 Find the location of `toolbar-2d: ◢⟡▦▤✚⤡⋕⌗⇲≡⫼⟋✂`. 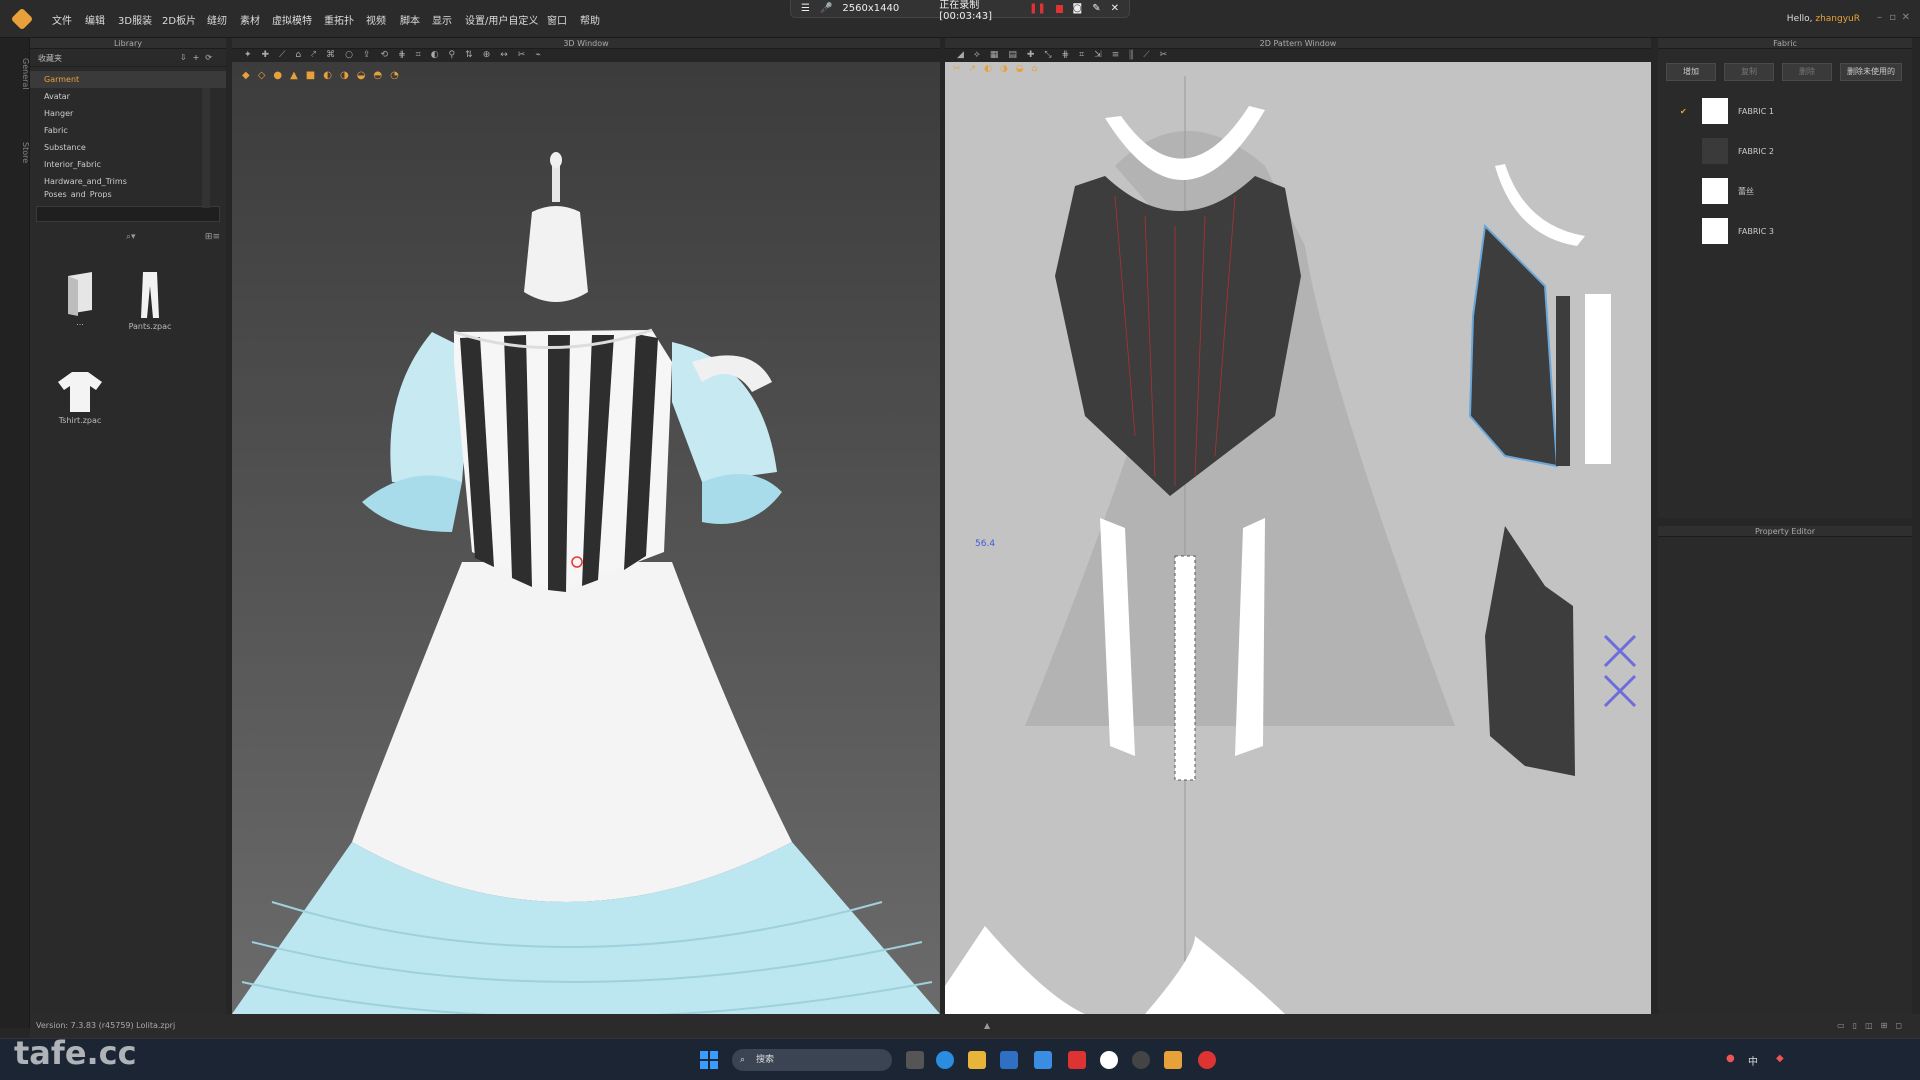

toolbar-2d: ◢⟡▦▤✚⤡⋕⌗⇲≡⫼⟋✂ is located at coordinates (1298, 55).